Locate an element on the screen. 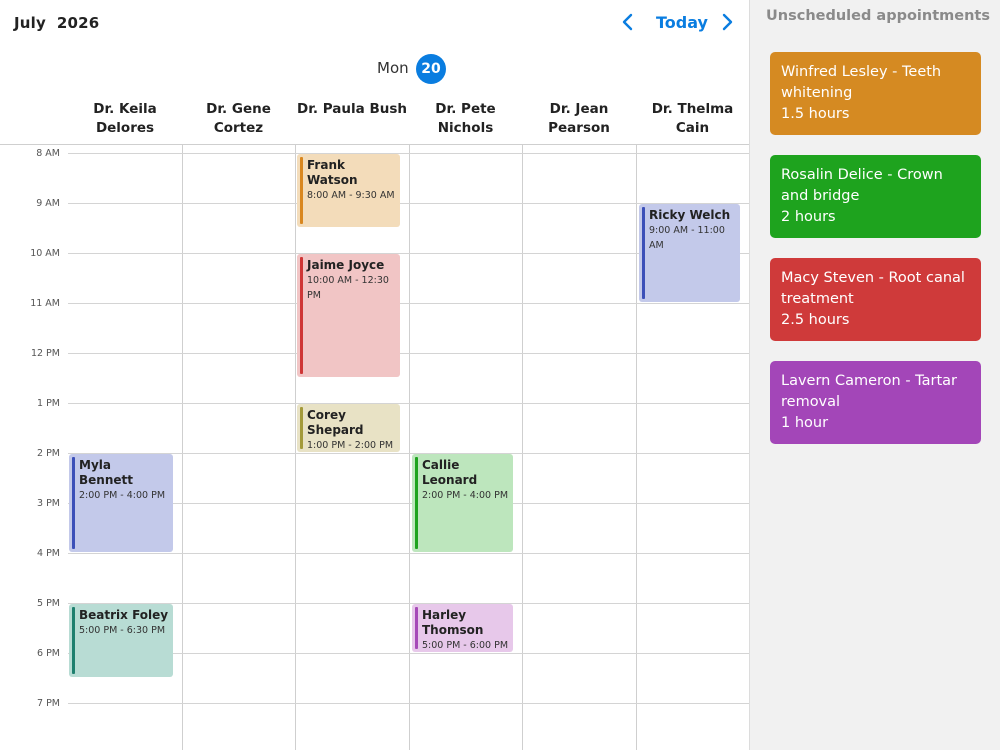 The height and width of the screenshot is (750, 1000). time-label-5pm: 5 PM is located at coordinates (48, 603).